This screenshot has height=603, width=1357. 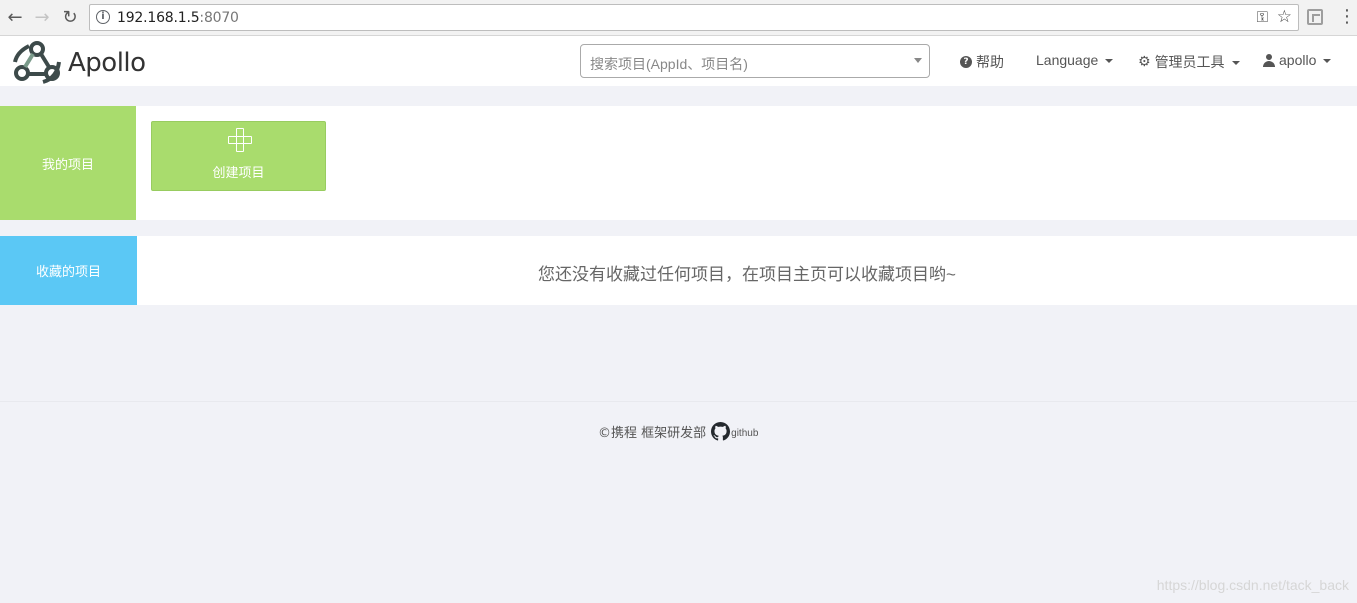 I want to click on footer-divider, so click(x=678, y=401).